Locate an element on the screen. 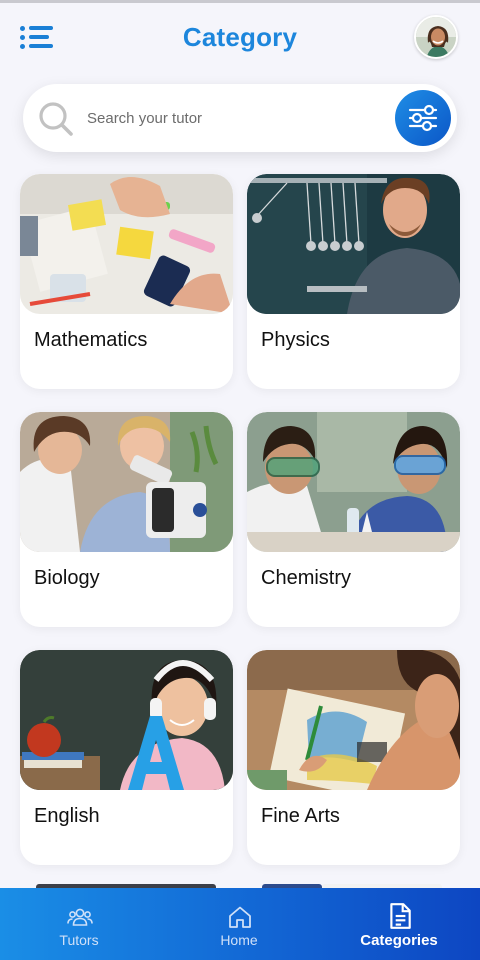 This screenshot has height=960, width=480. fine-arts-photo is located at coordinates (353, 720).